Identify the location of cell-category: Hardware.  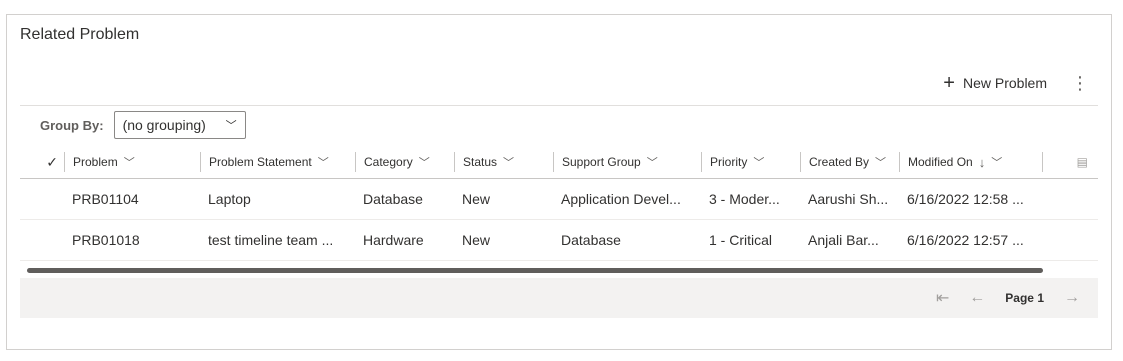
(393, 240).